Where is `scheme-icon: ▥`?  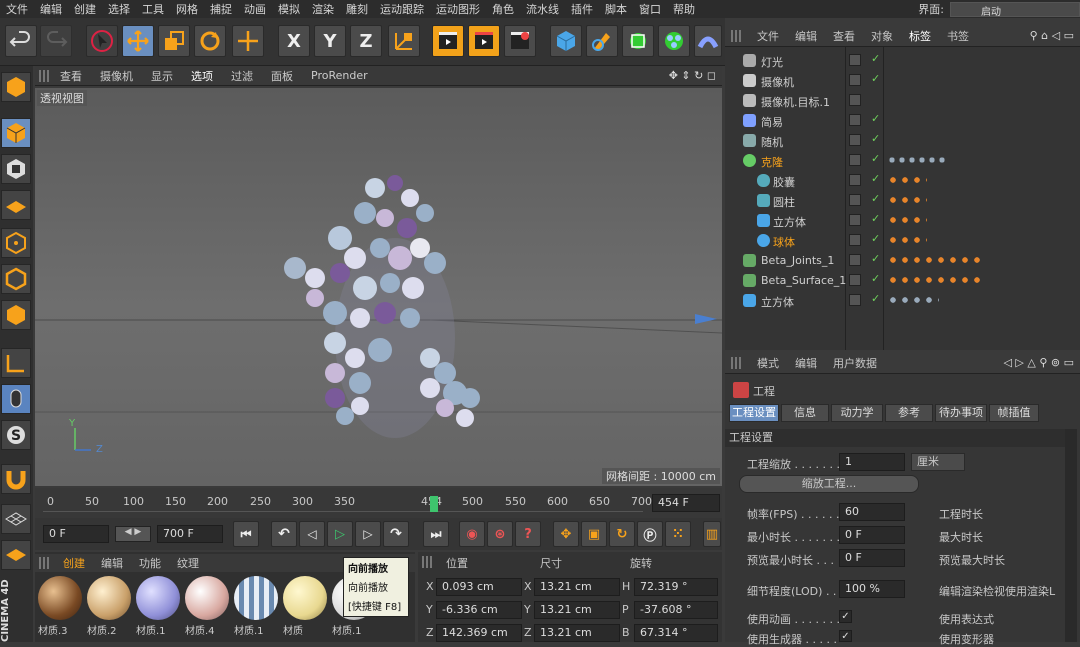 scheme-icon: ▥ is located at coordinates (712, 534).